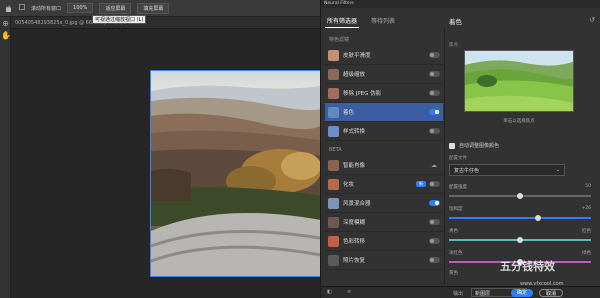 This screenshot has width=600, height=298. I want to click on filter-item-jpeg-artifacts: 移除 JPEG 伪影, so click(384, 93).